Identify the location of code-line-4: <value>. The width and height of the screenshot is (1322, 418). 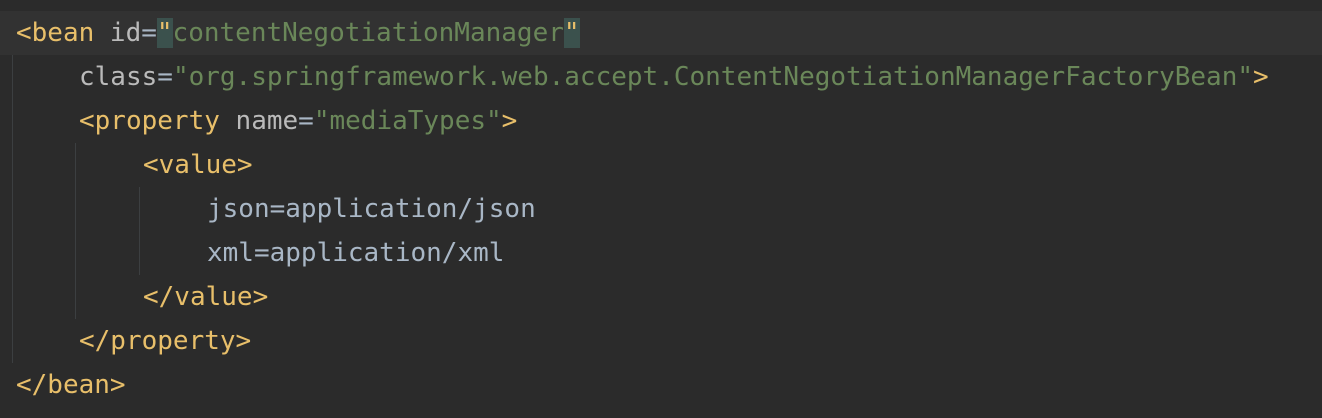
(198, 165).